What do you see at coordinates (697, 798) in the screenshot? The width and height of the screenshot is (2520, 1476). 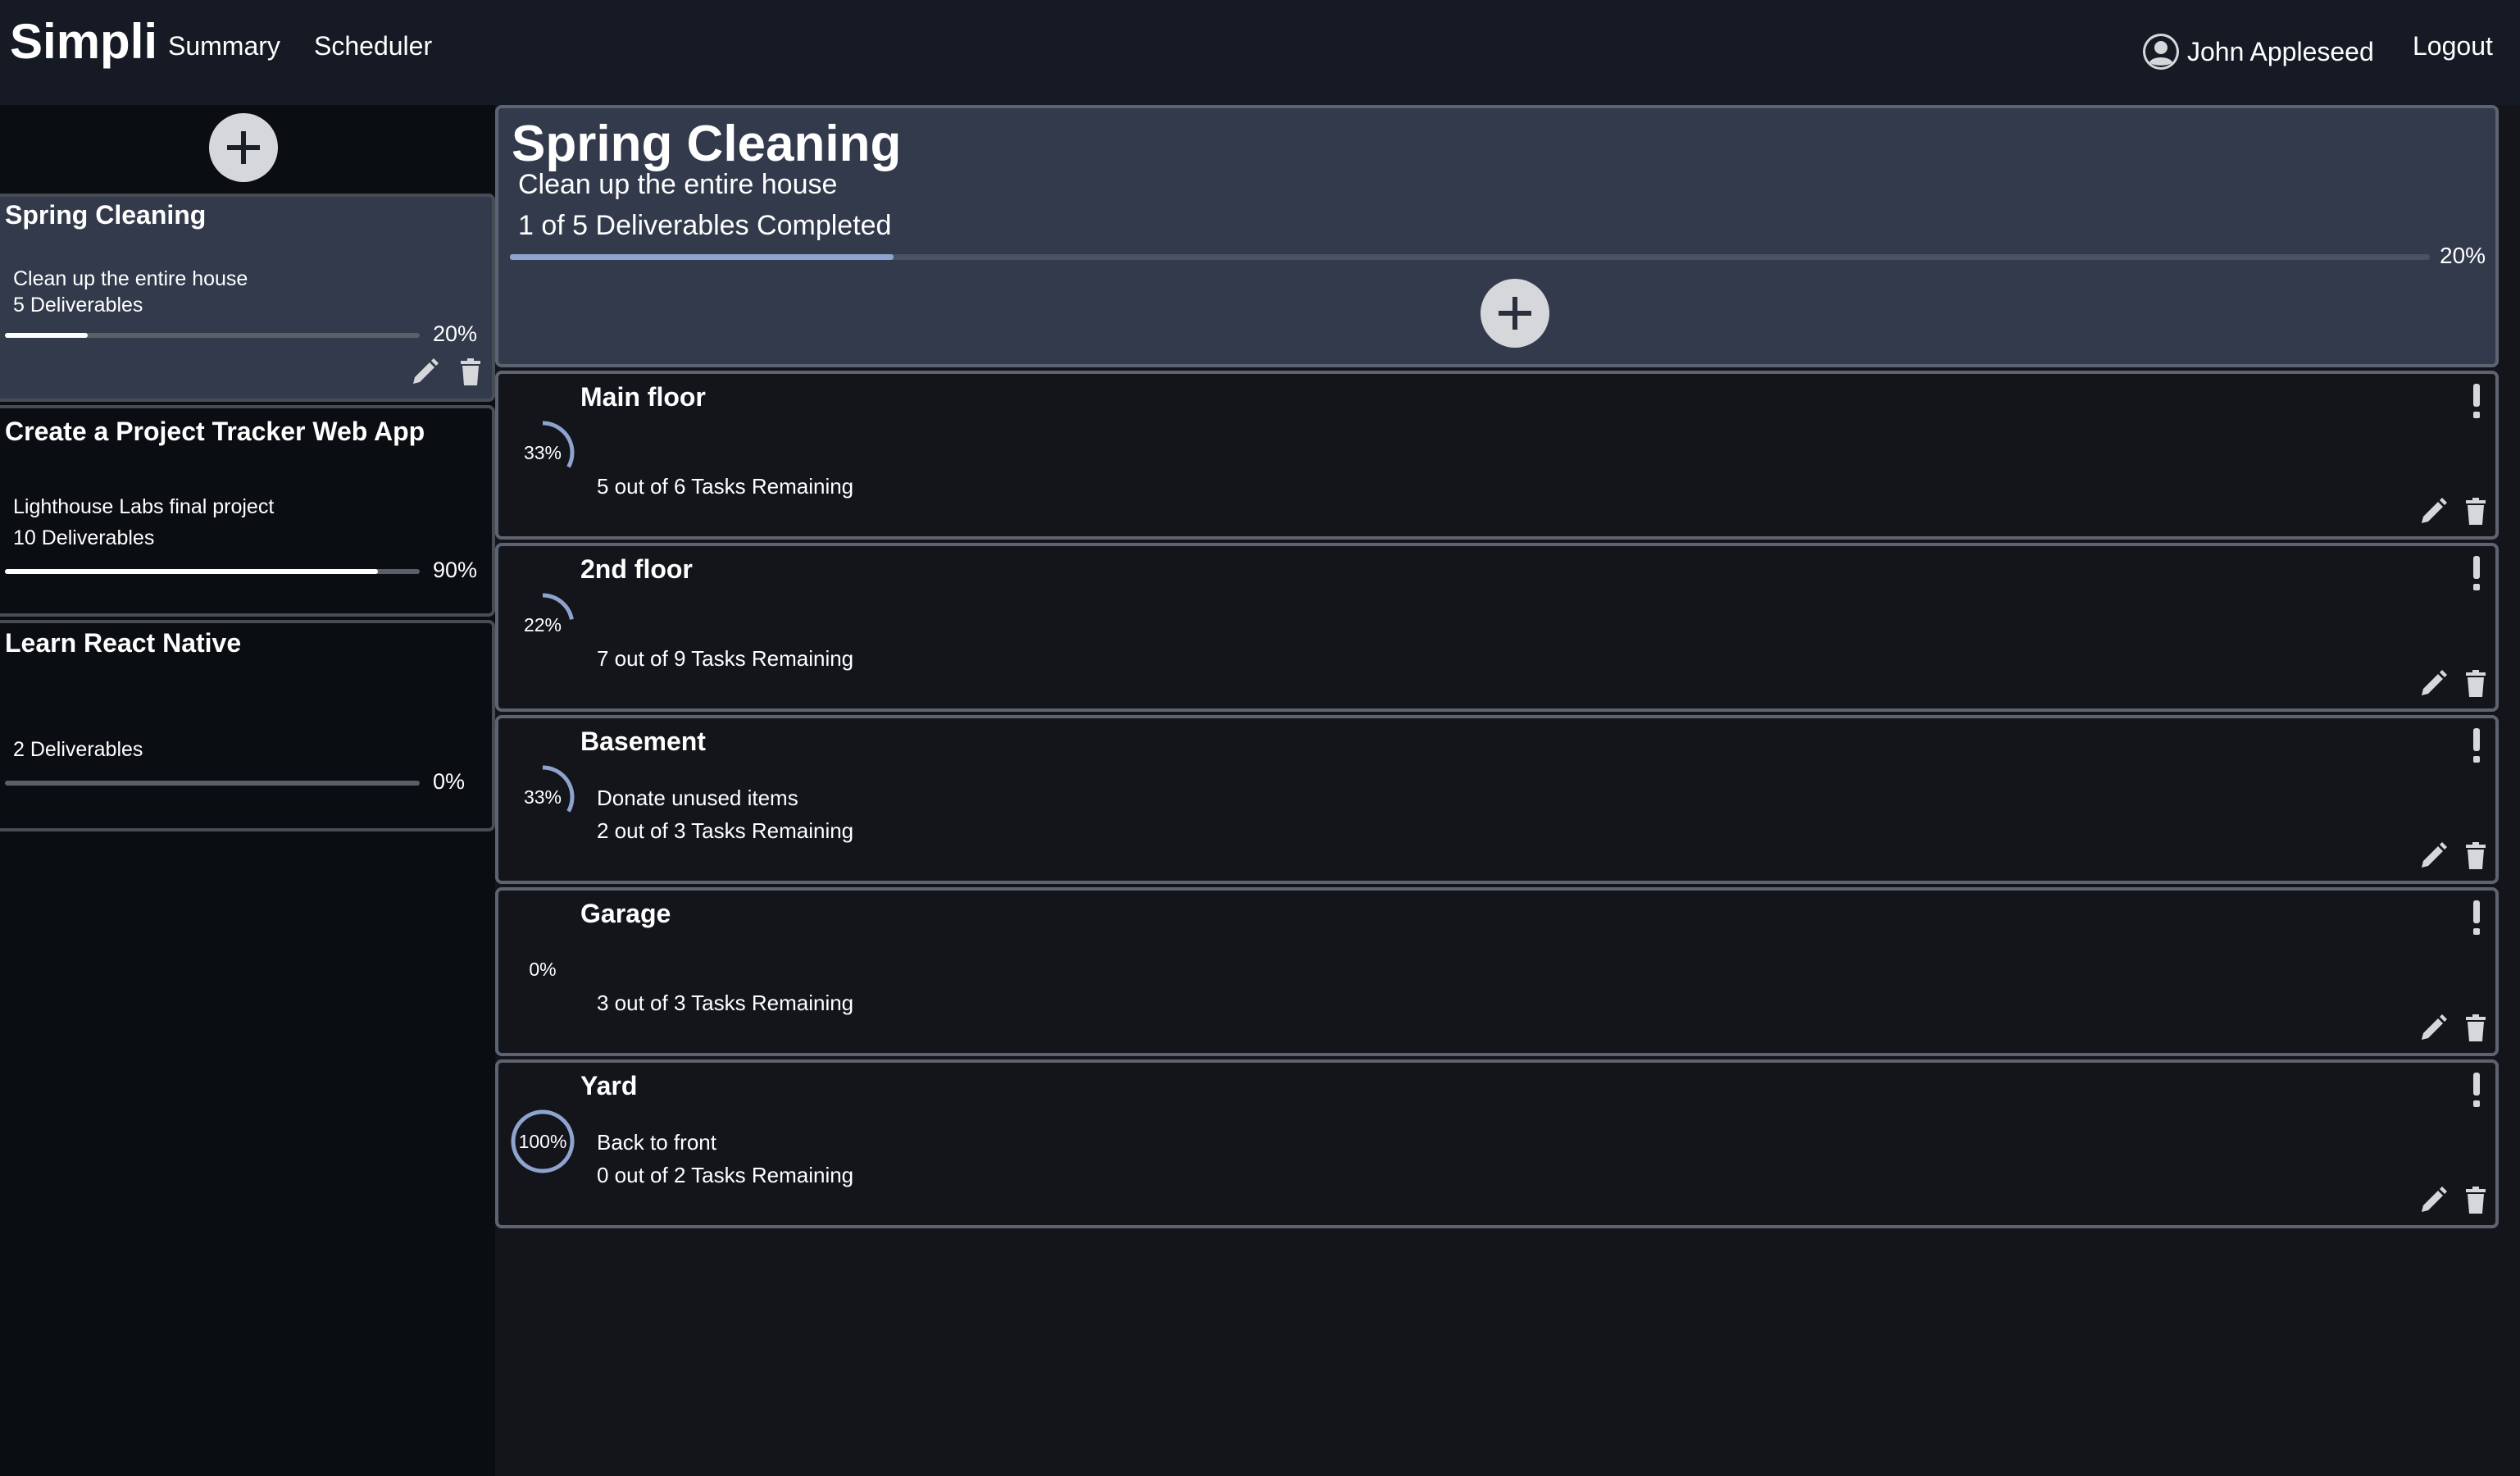 I see `deliverable-description: Donate unused items` at bounding box center [697, 798].